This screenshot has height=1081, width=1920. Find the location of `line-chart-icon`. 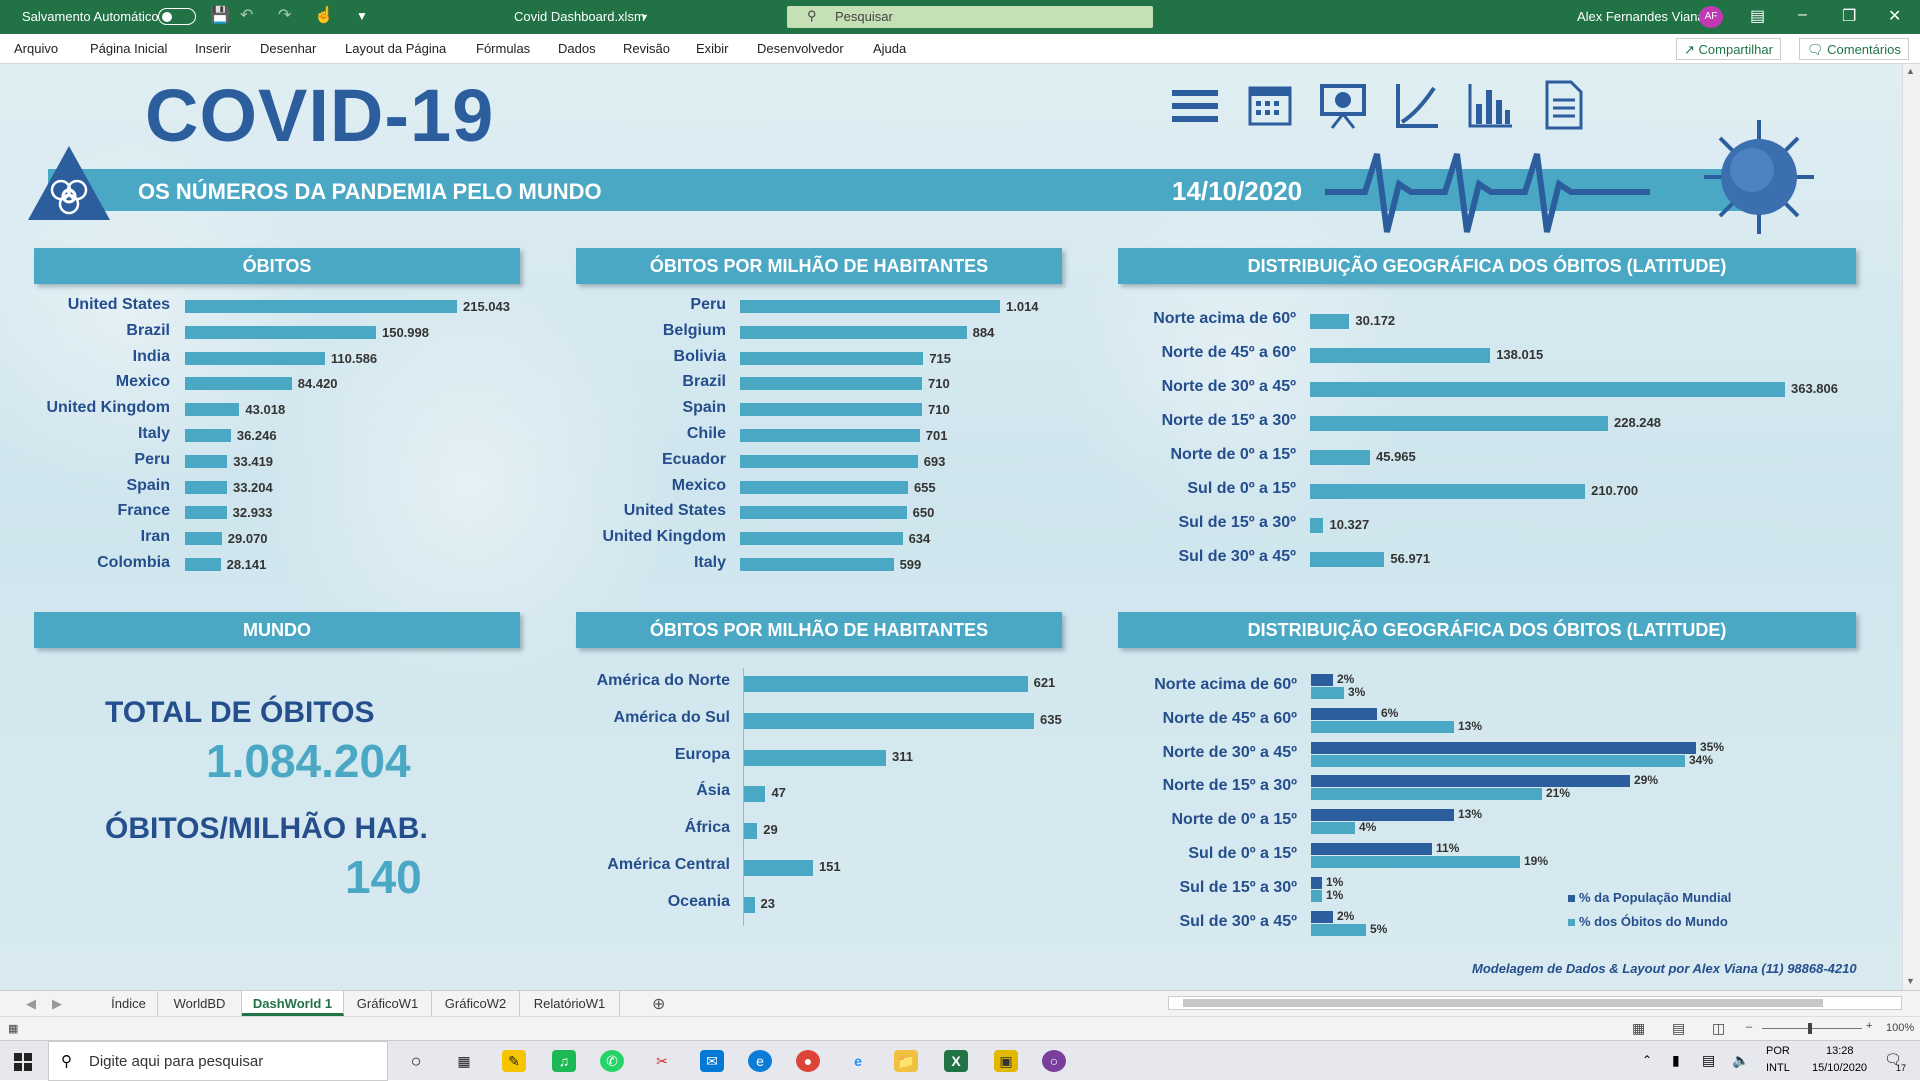

line-chart-icon is located at coordinates (1417, 106).